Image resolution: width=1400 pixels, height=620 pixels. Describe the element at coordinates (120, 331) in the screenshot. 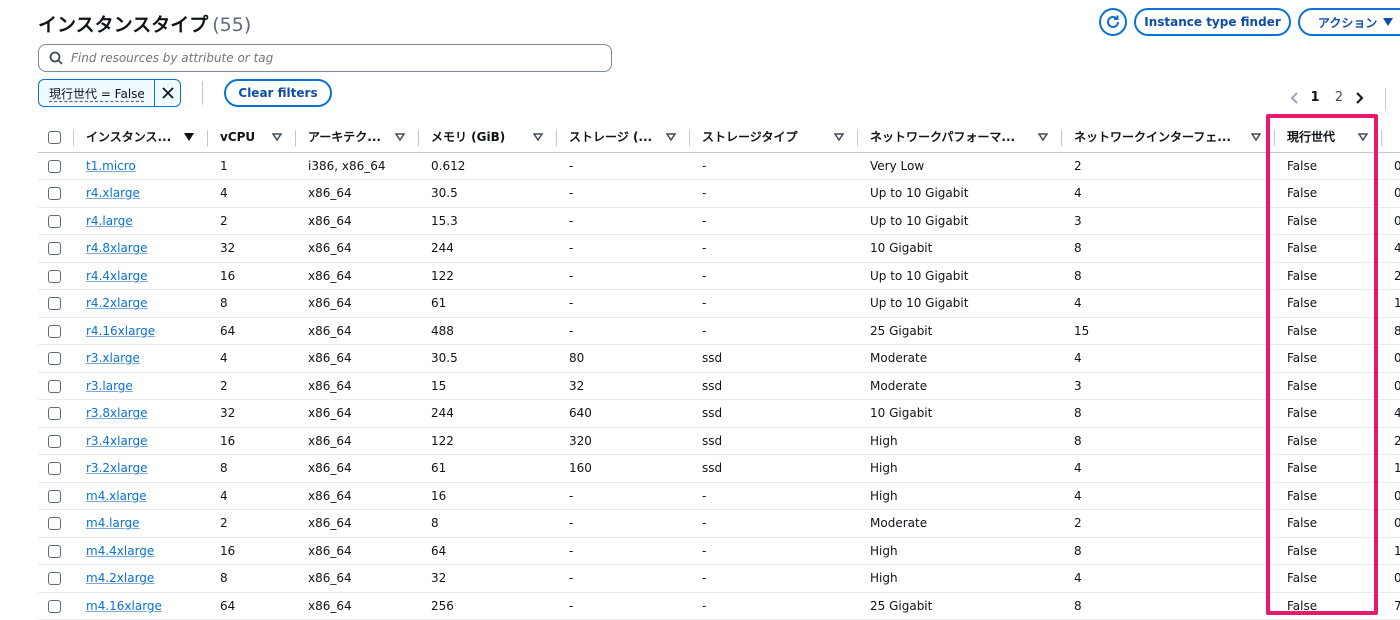

I see `instance-type-link: r4.16xlarge` at that location.